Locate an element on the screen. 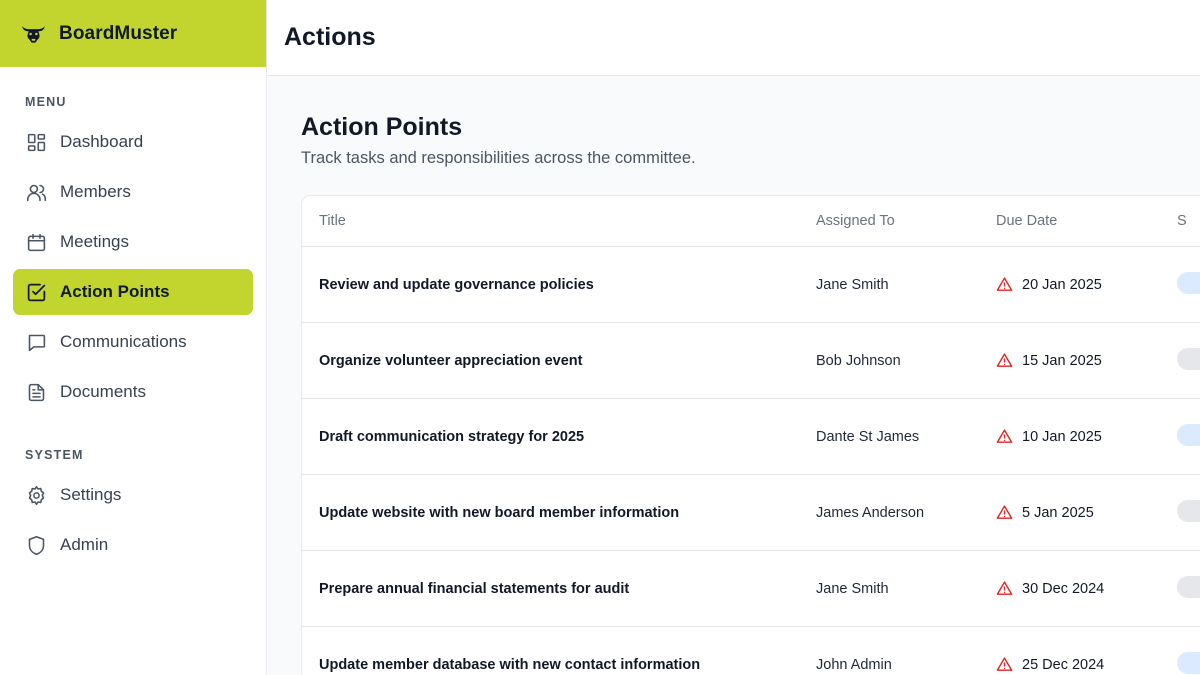 This screenshot has height=675, width=1200. row-title: Review and update governance policies is located at coordinates (456, 284).